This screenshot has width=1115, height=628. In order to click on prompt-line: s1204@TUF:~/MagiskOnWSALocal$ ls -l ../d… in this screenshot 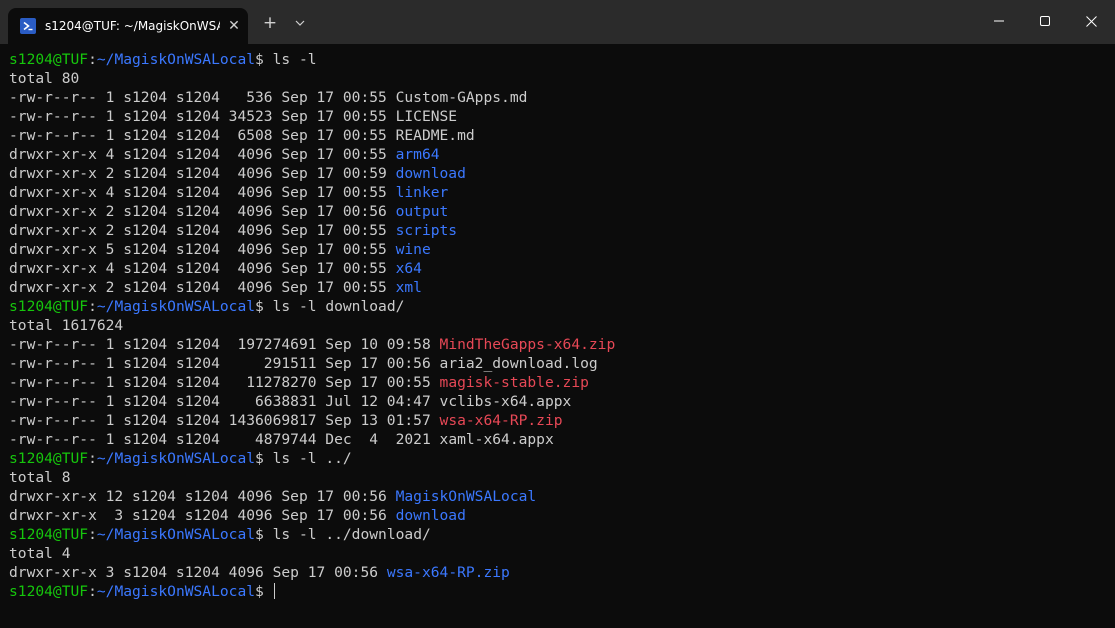, I will do `click(559, 534)`.